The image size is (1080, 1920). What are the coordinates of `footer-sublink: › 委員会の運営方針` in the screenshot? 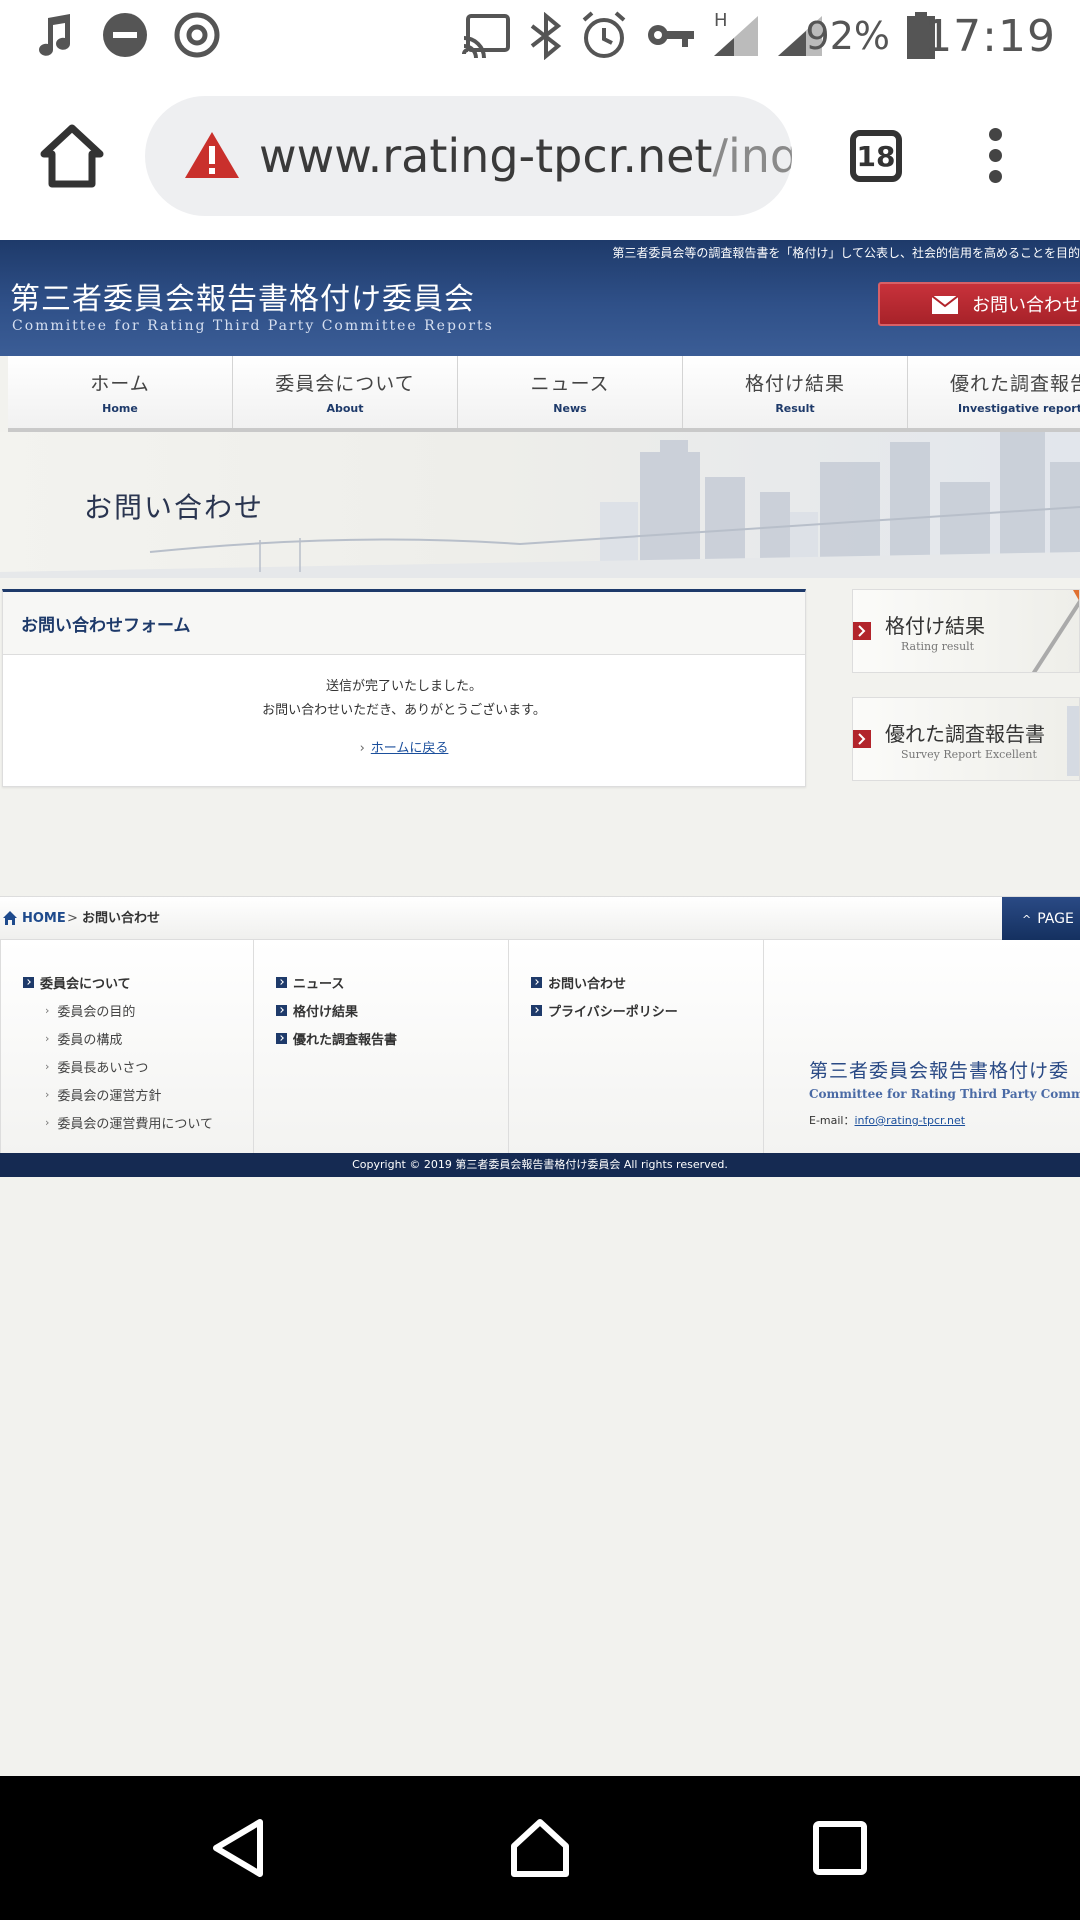 It's located at (127, 1094).